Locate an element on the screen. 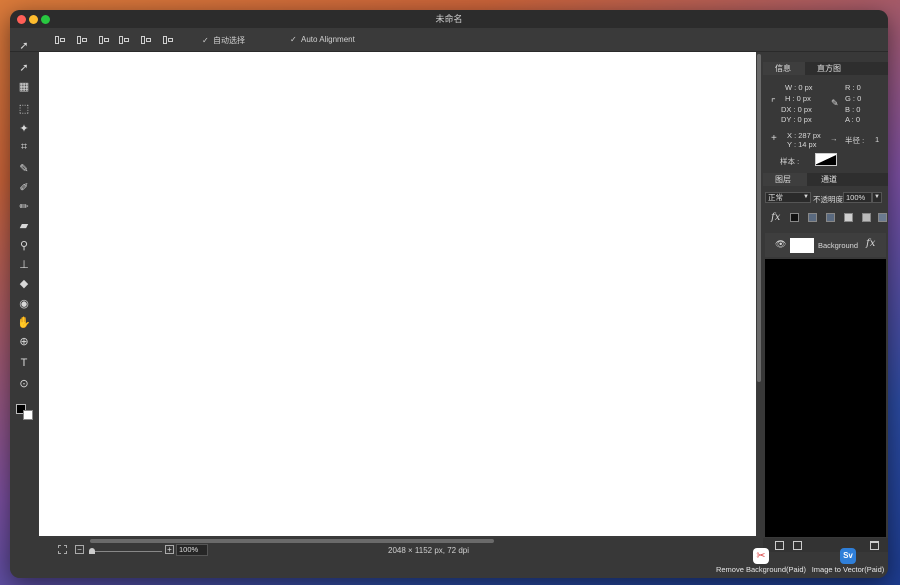 This screenshot has height=585, width=900. zoom-out-button: − is located at coordinates (79, 549).